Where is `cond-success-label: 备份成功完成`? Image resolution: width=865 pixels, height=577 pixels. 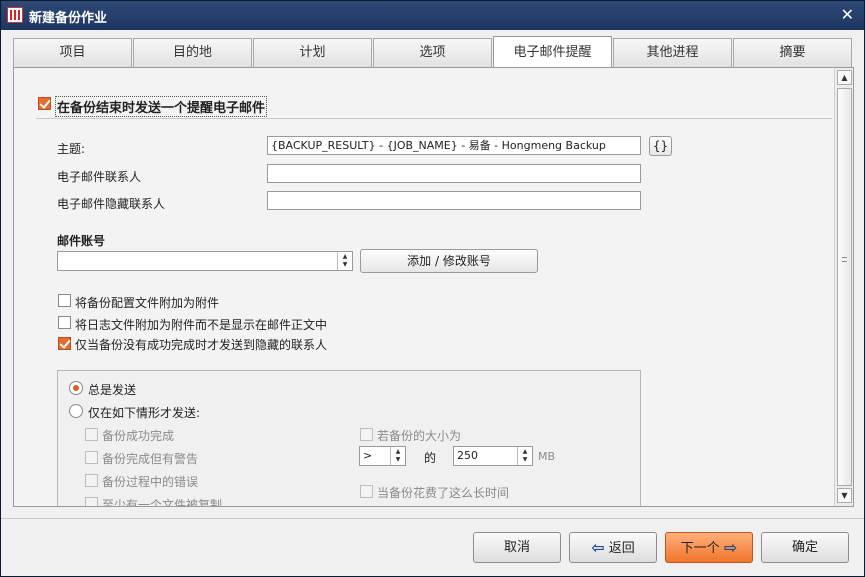
cond-success-label: 备份成功完成 is located at coordinates (138, 436).